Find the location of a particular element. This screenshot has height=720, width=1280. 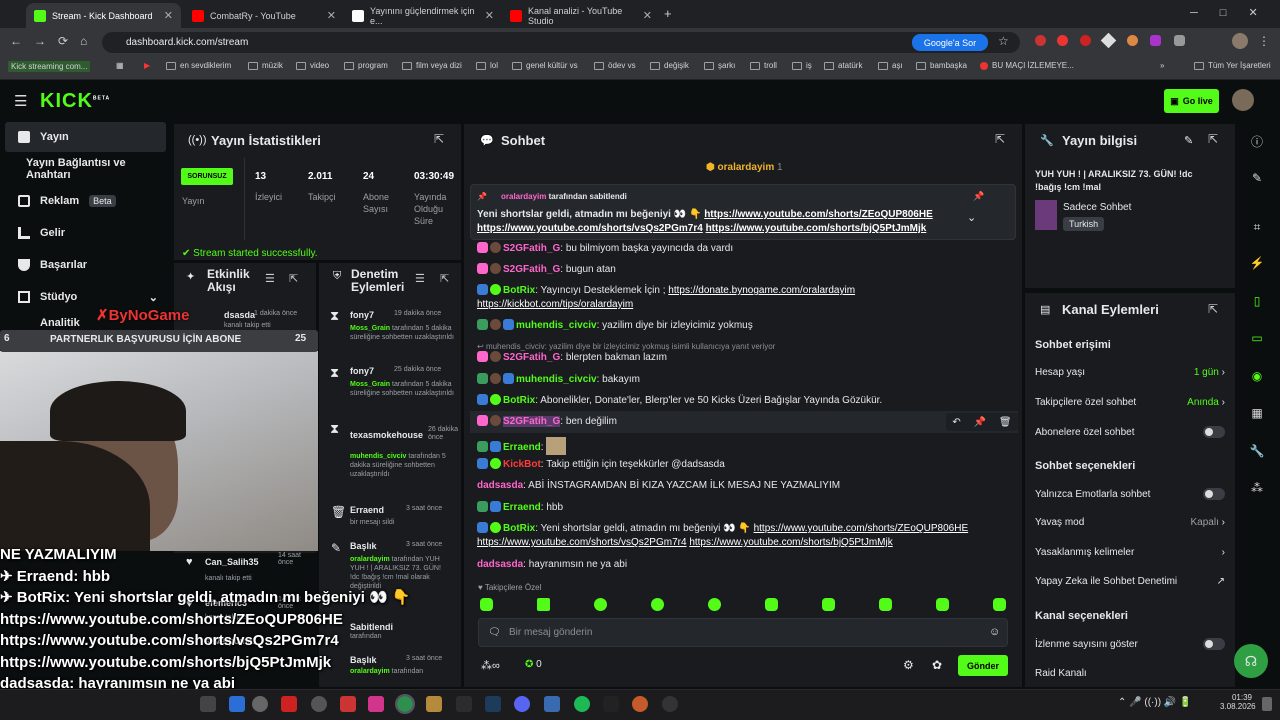

notification-icon is located at coordinates (1267, 704).